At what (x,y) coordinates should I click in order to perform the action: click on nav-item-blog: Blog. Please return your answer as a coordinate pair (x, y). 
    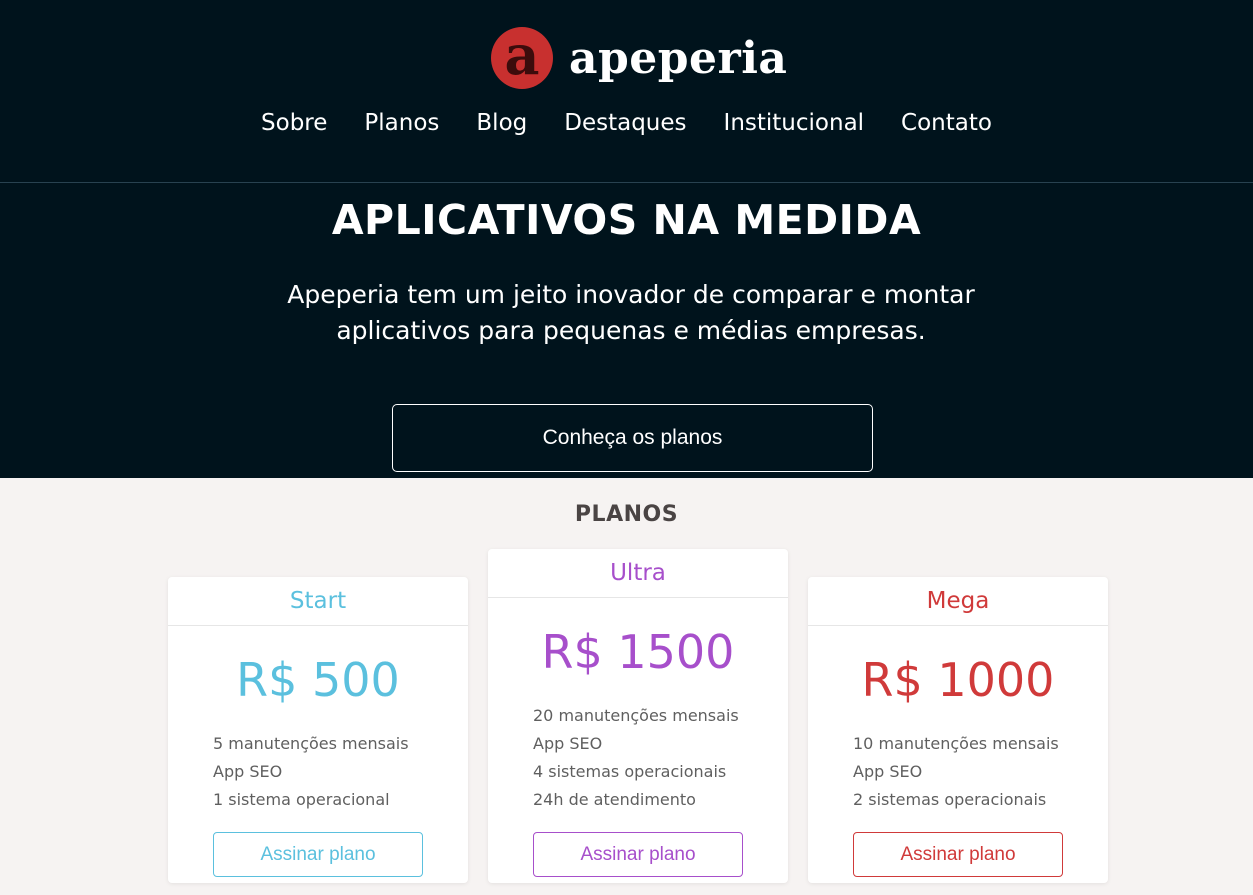
    Looking at the image, I should click on (501, 123).